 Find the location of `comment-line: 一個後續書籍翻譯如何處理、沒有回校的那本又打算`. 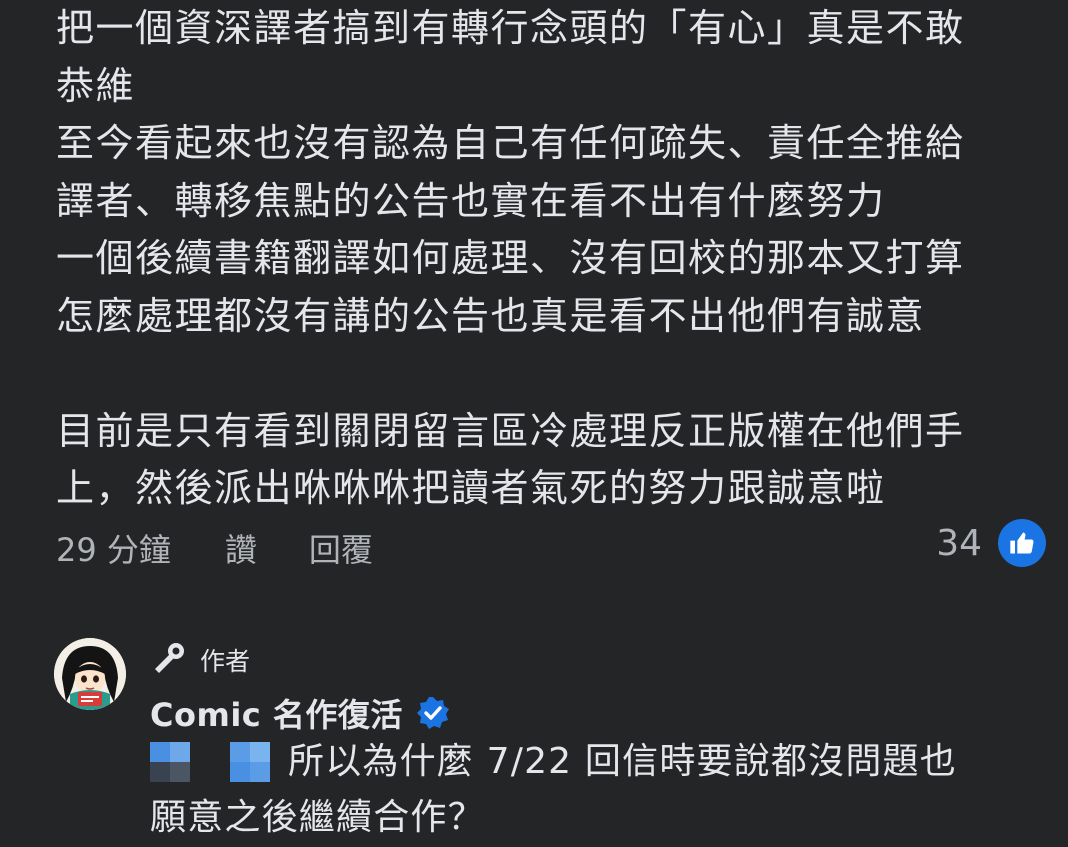

comment-line: 一個後續書籍翻譯如何處理、沒有回校的那本又打算 is located at coordinates (510, 258).